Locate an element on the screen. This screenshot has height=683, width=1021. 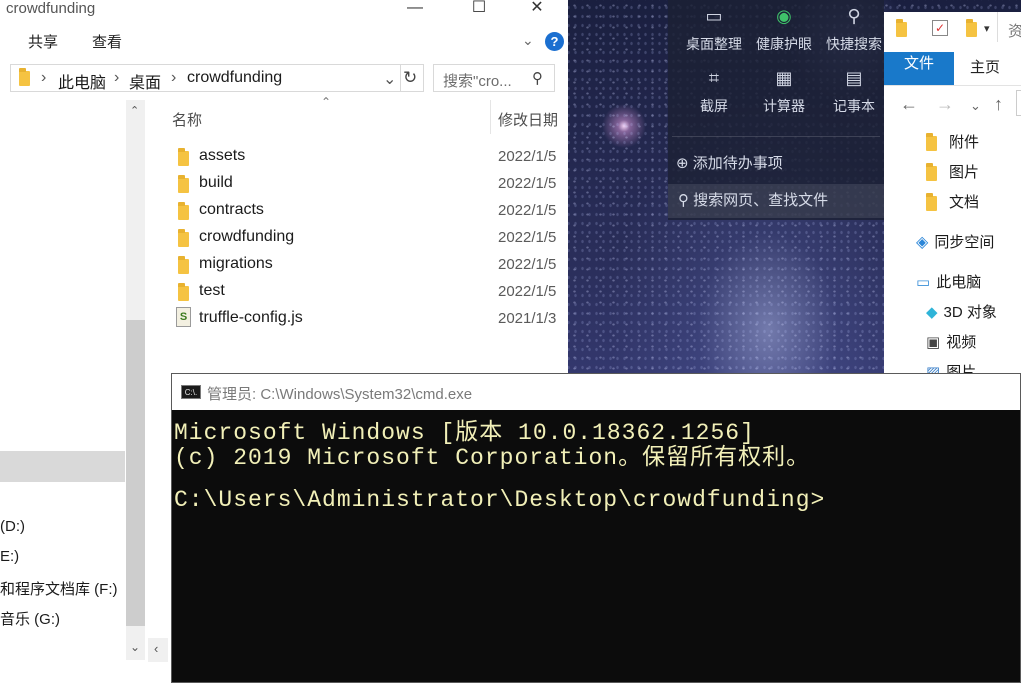
column-header-date: 修改日期 is located at coordinates (528, 119).